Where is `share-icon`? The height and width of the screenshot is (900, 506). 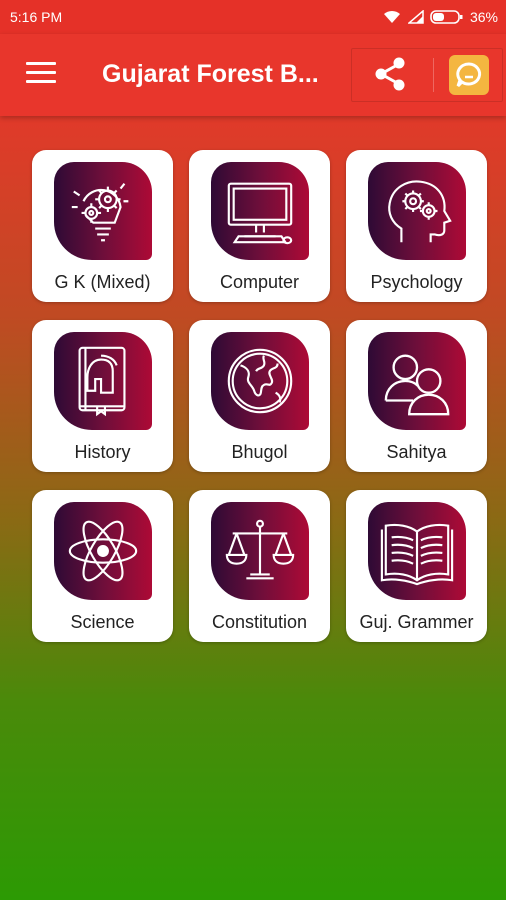
share-icon is located at coordinates (390, 74).